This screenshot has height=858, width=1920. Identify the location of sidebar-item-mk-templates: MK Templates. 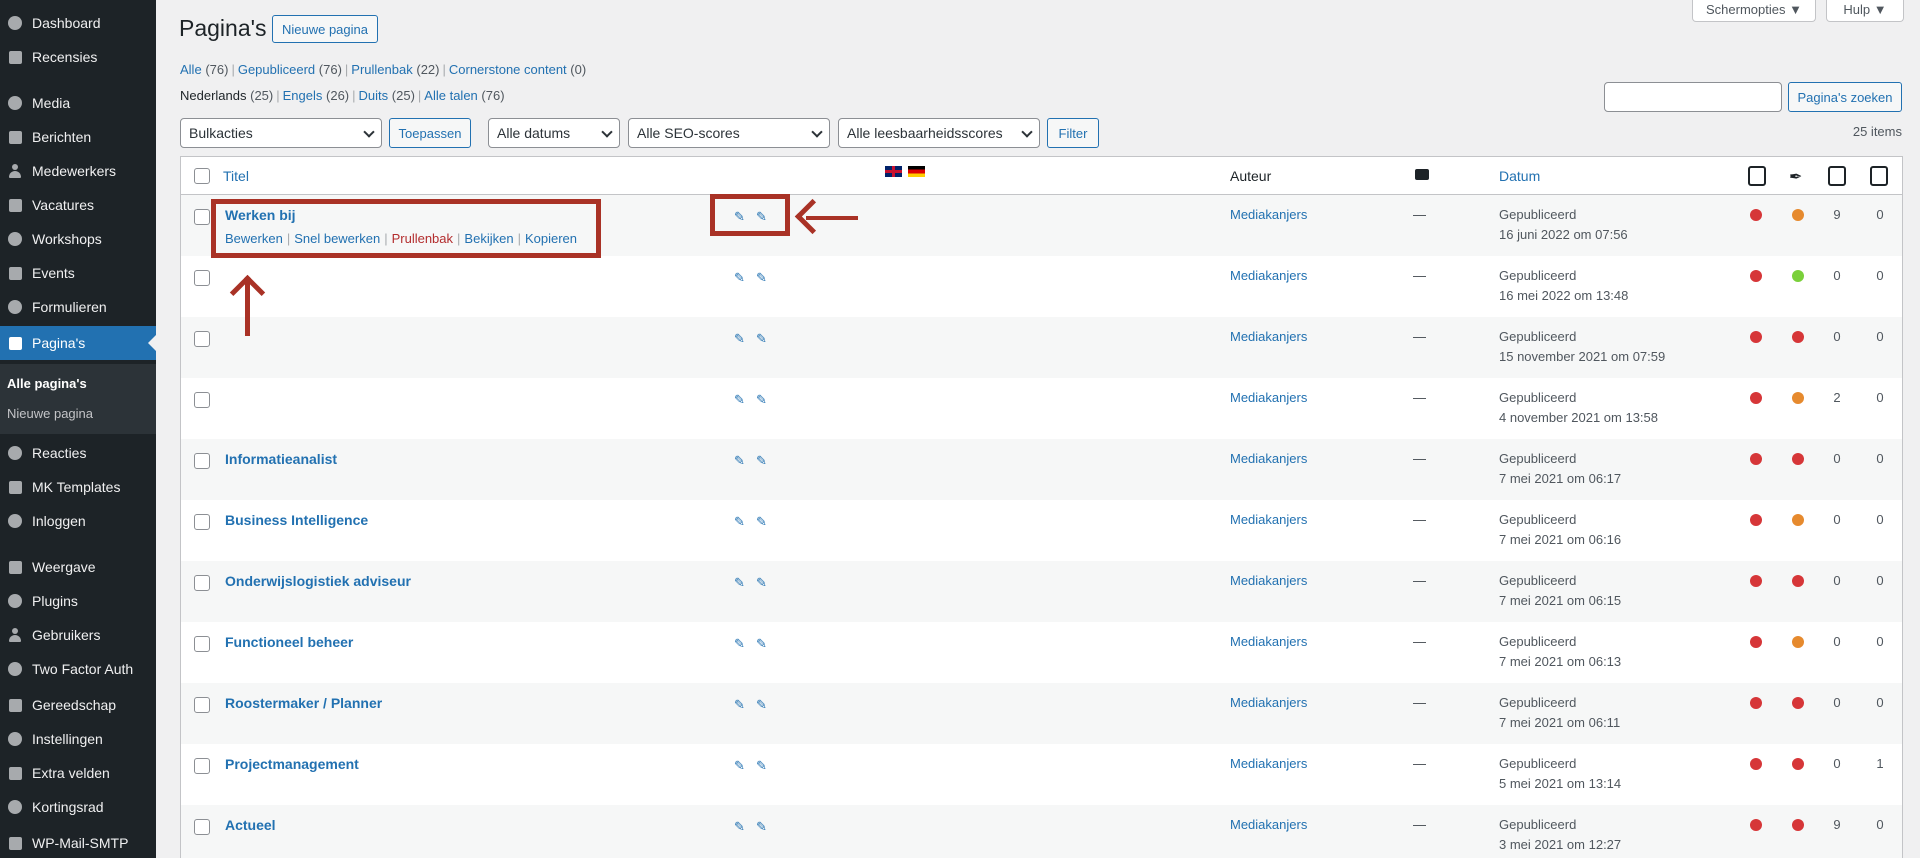
(78, 487).